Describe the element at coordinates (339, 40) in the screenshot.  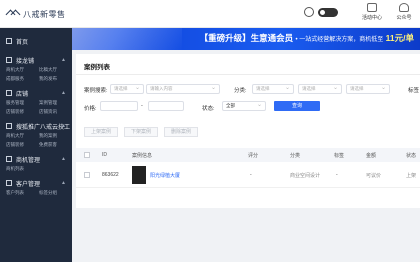
I see `banner-subtext: • 一站式经营解决方案，商机低至` at that location.